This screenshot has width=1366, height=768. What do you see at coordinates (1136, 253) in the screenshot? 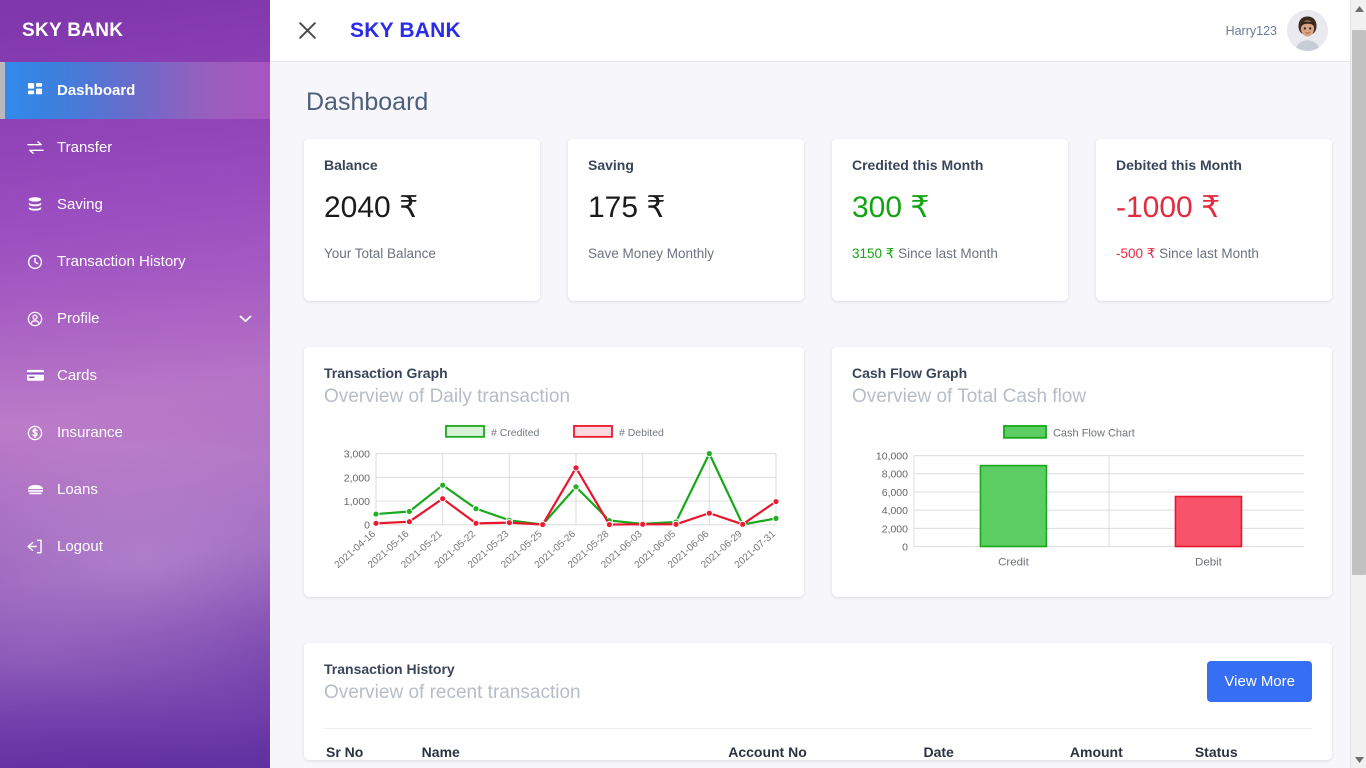
I see `stat-sub-amount: -500 ₹` at bounding box center [1136, 253].